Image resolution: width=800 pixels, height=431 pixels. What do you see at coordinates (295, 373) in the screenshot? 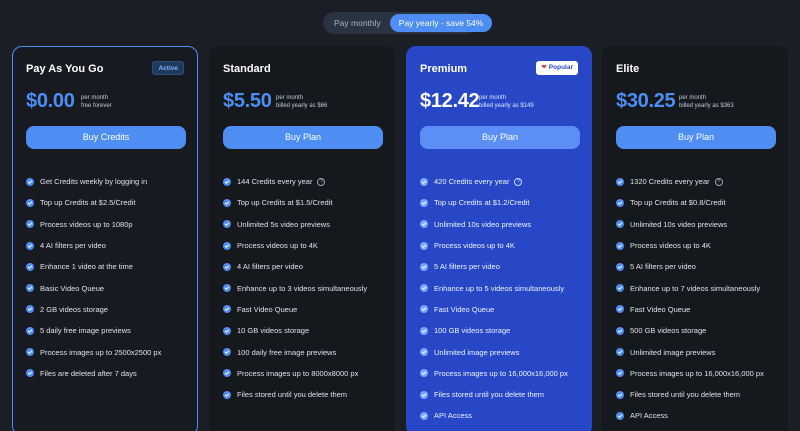
I see `feature-item: Process images up to 8000x8000 px` at bounding box center [295, 373].